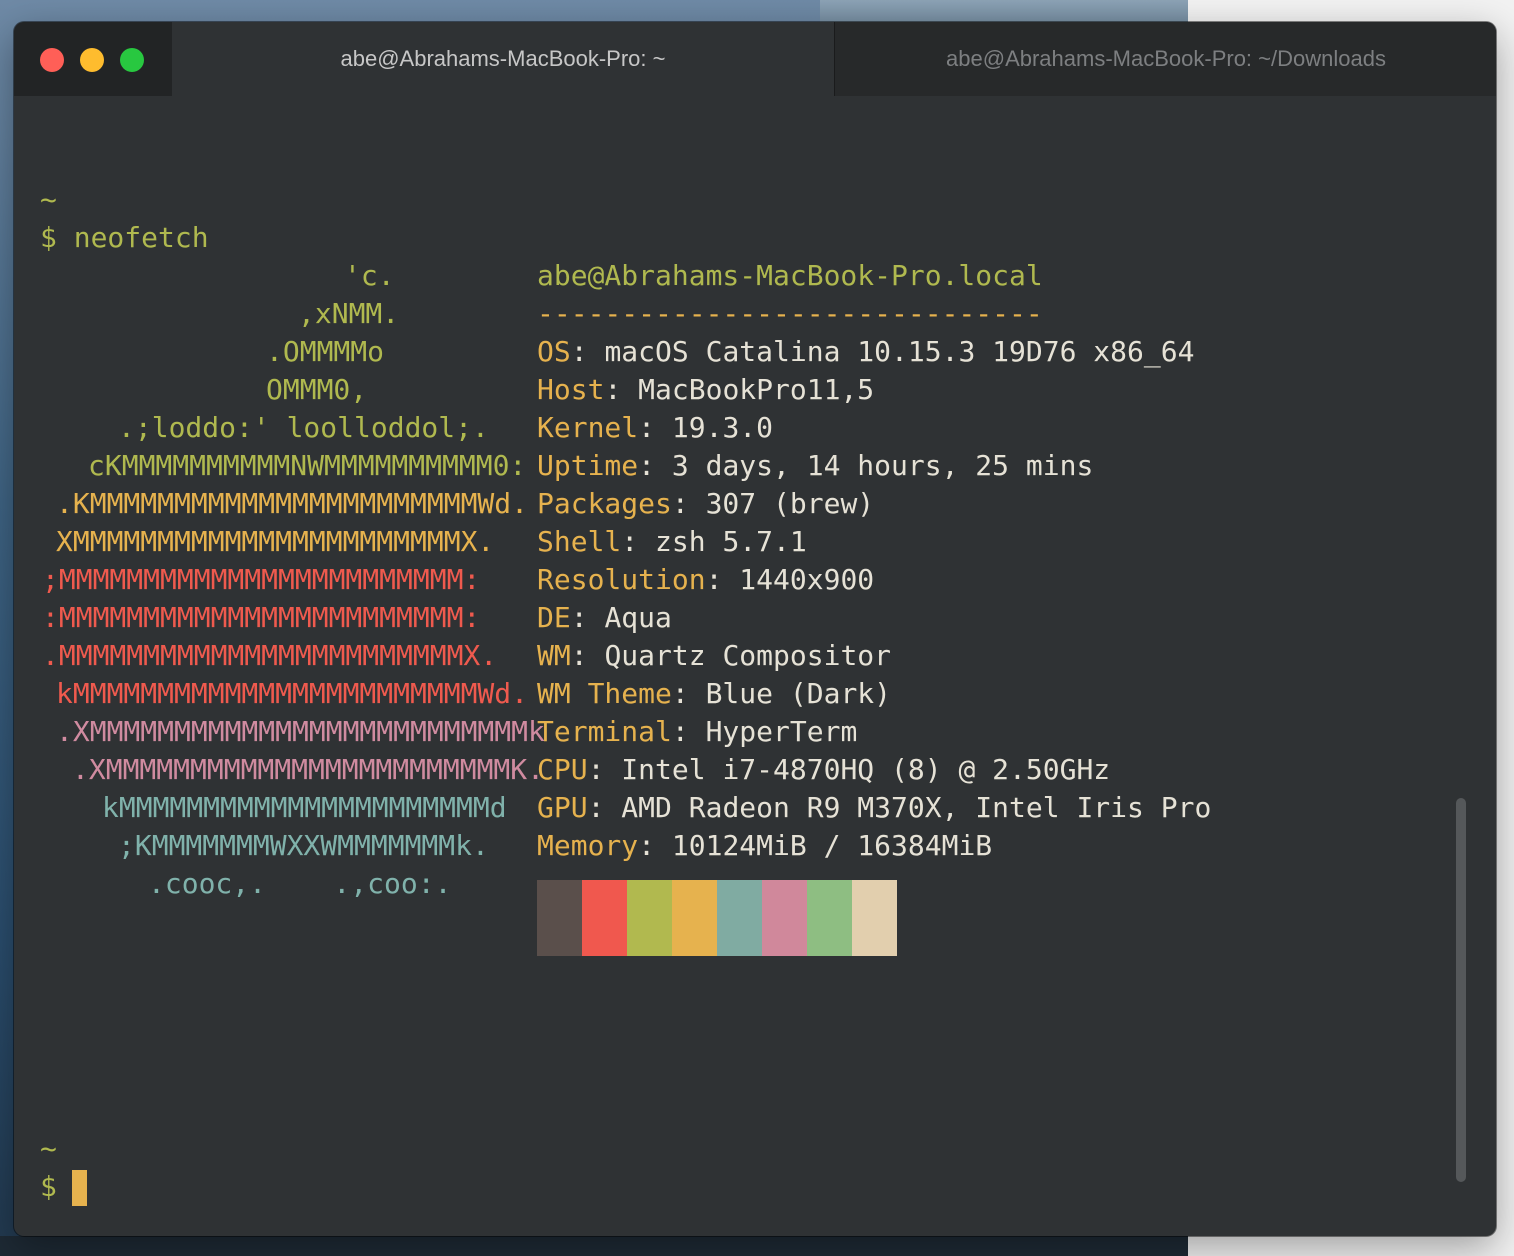  Describe the element at coordinates (604, 503) in the screenshot. I see `info-key: Packages` at that location.